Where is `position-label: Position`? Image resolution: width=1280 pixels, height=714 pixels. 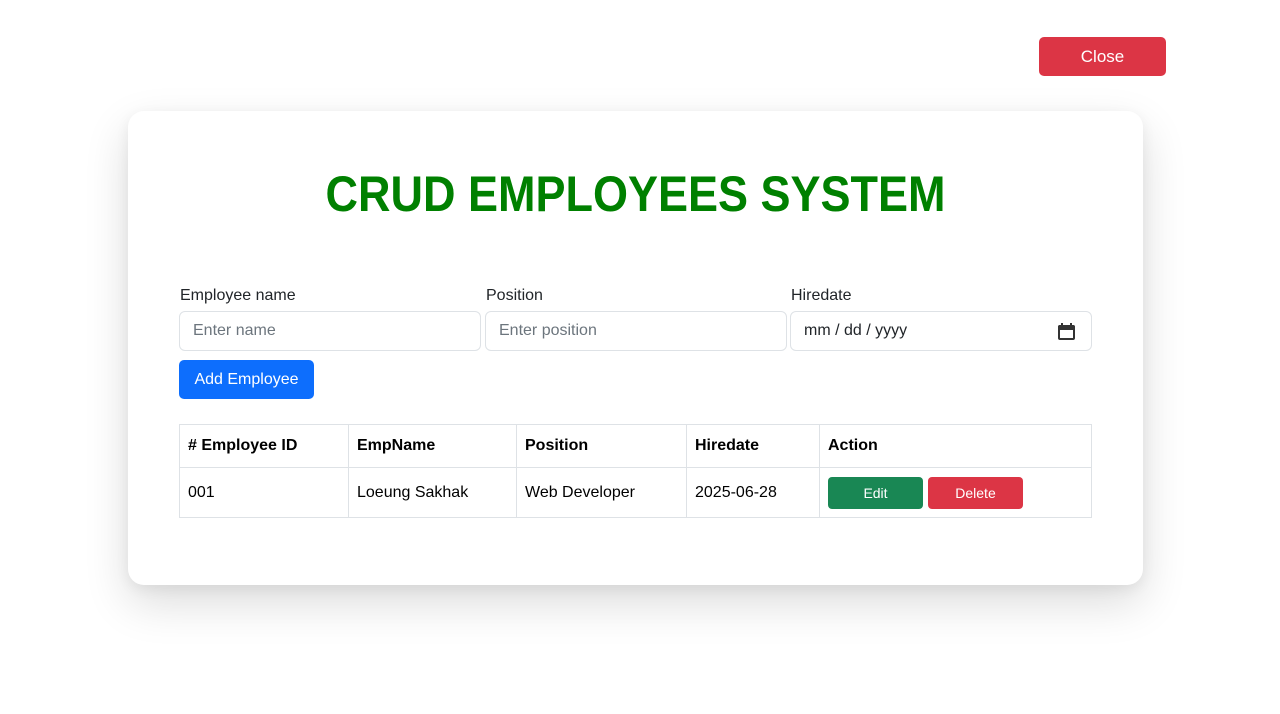 position-label: Position is located at coordinates (514, 295).